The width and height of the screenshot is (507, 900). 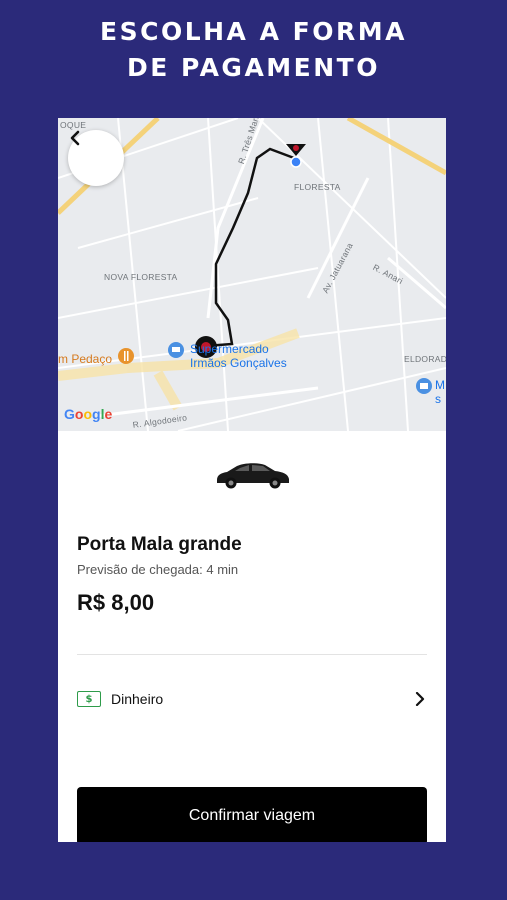 I want to click on shop-icon, so click(x=424, y=386).